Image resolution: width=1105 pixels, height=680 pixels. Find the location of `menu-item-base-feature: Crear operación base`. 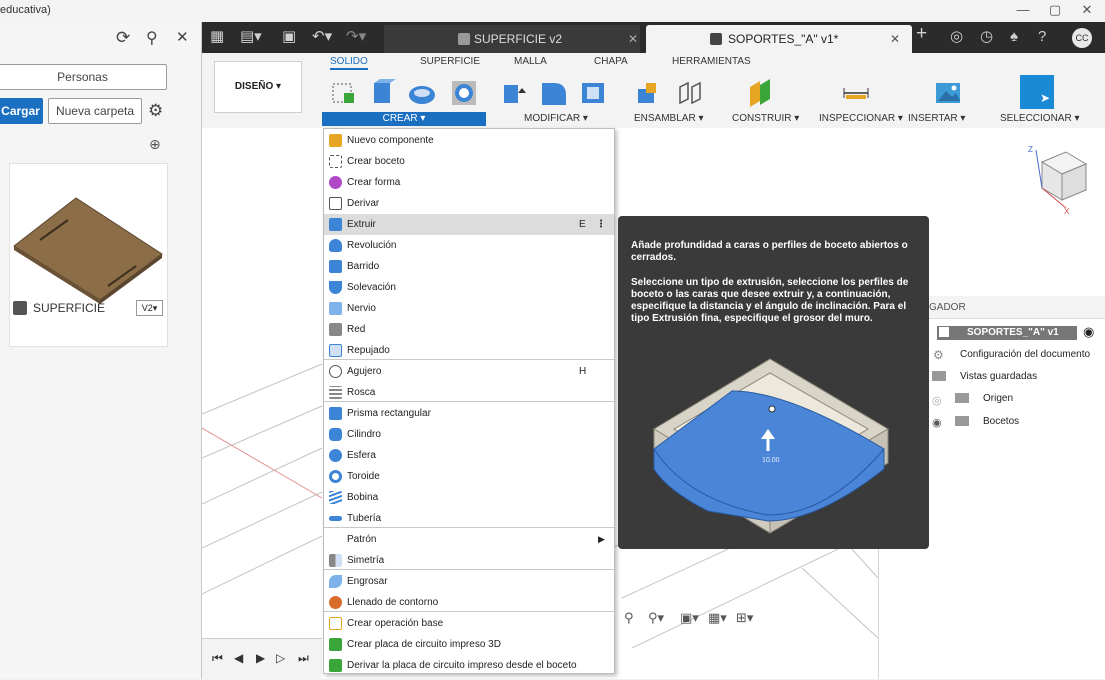

menu-item-base-feature: Crear operación base is located at coordinates (469, 623).